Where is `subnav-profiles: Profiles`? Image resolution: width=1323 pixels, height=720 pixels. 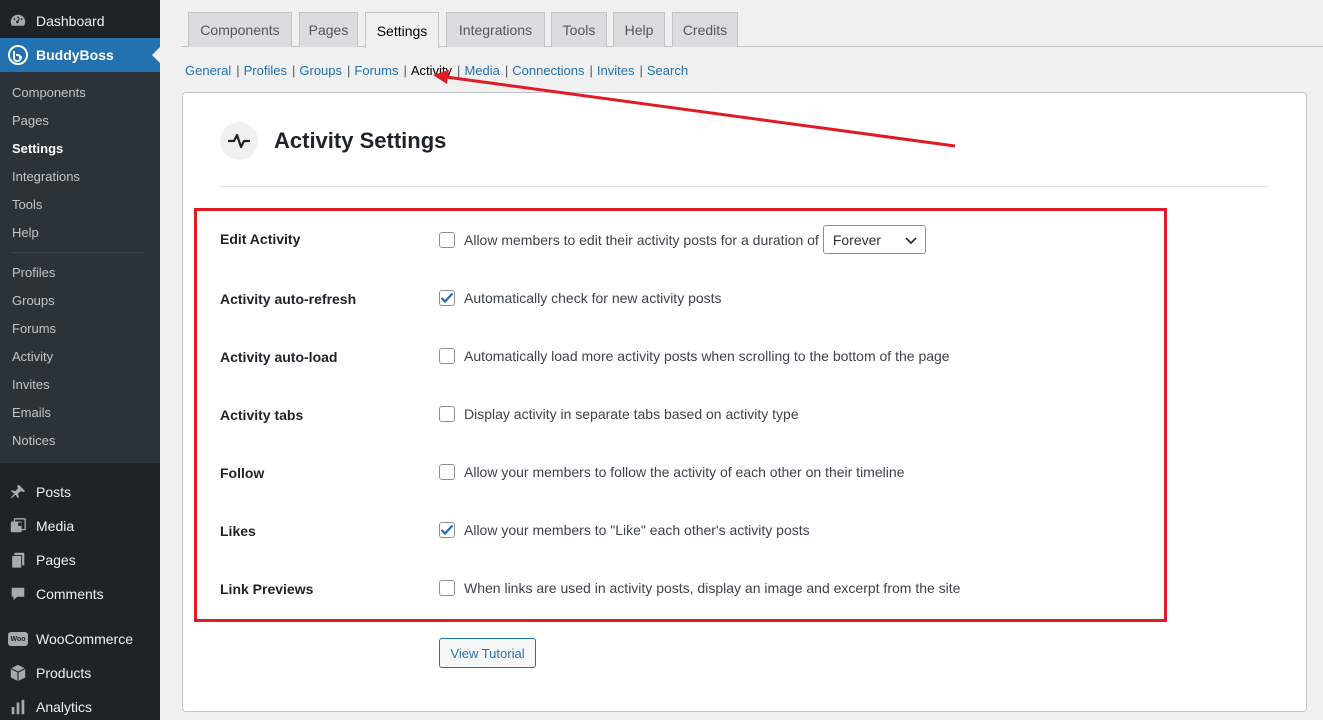
subnav-profiles: Profiles is located at coordinates (265, 70).